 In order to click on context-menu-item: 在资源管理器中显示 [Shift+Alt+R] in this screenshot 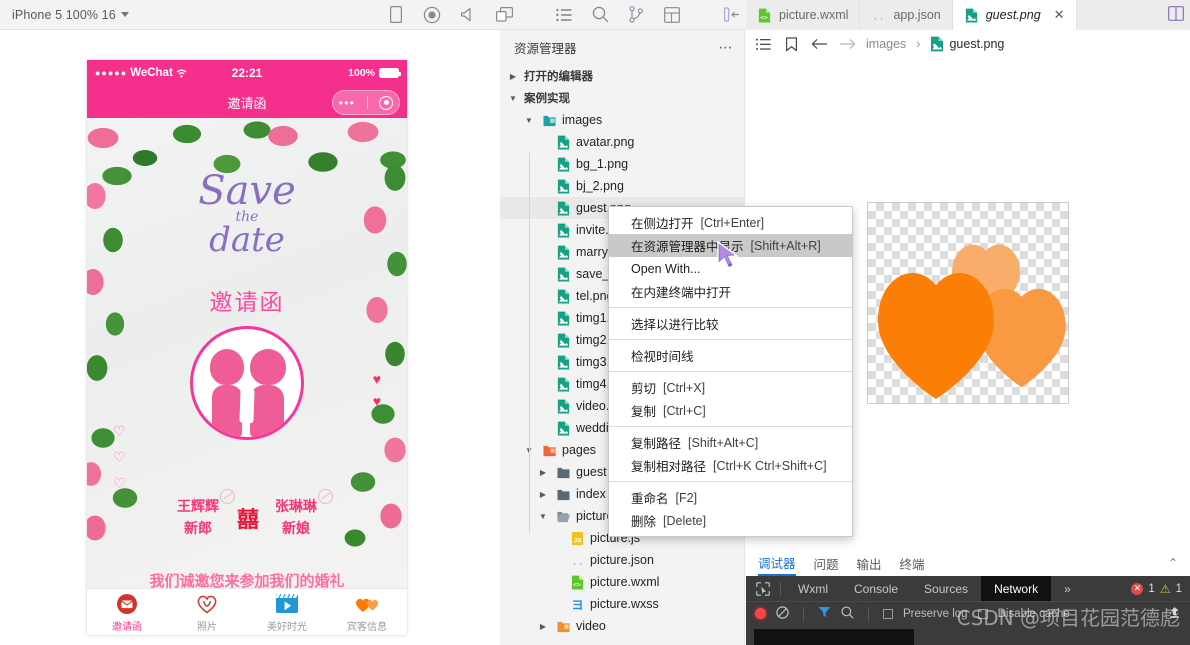, I will do `click(730, 245)`.